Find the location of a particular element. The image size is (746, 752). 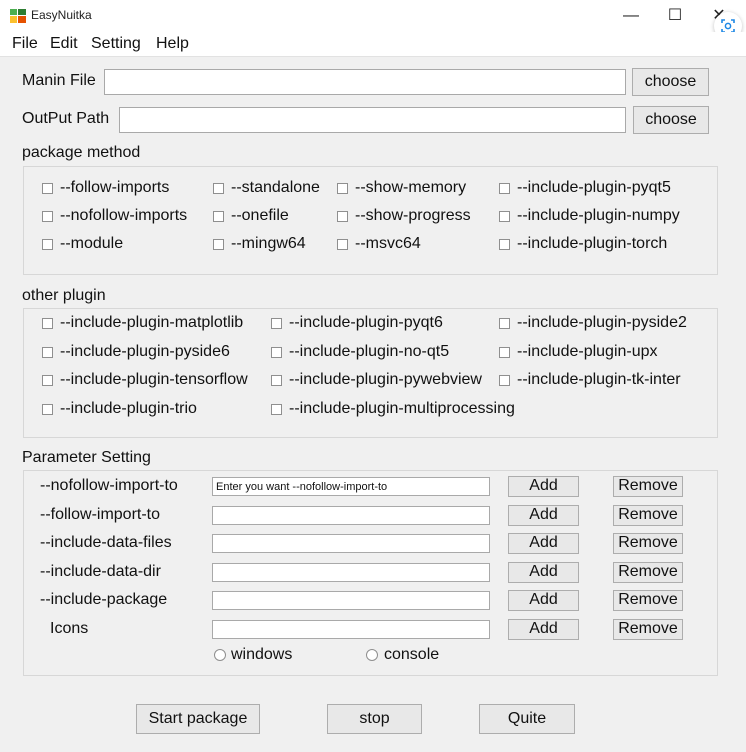

checkbox-include-plugin-pyside6 is located at coordinates (47, 352).